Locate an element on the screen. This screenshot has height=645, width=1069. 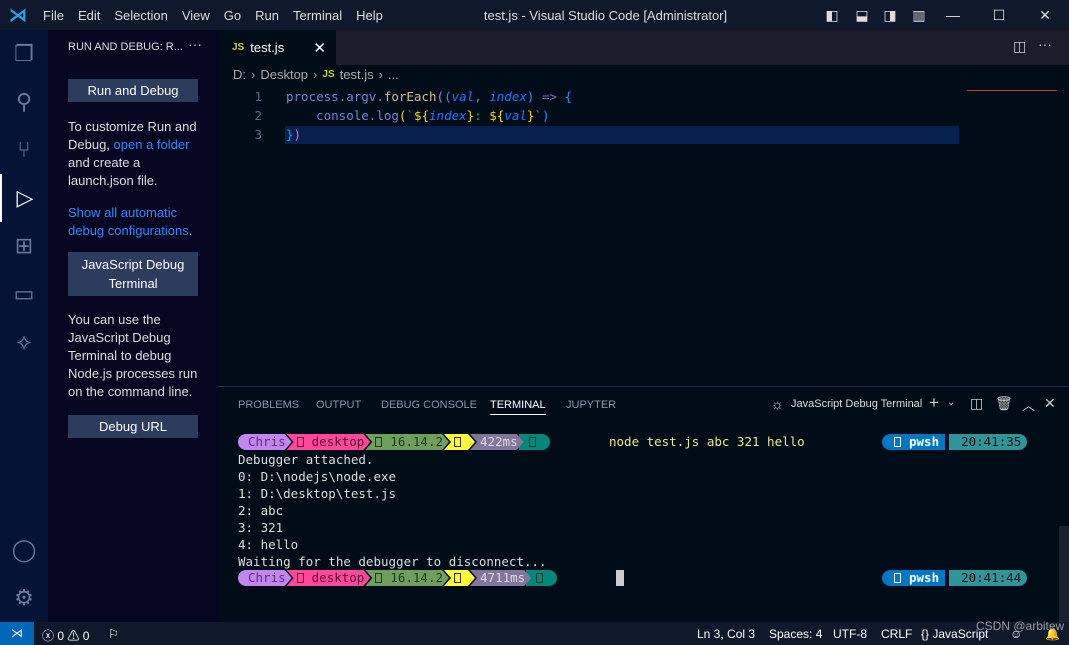
breadcrumb-folder: Desktop is located at coordinates (284, 74).